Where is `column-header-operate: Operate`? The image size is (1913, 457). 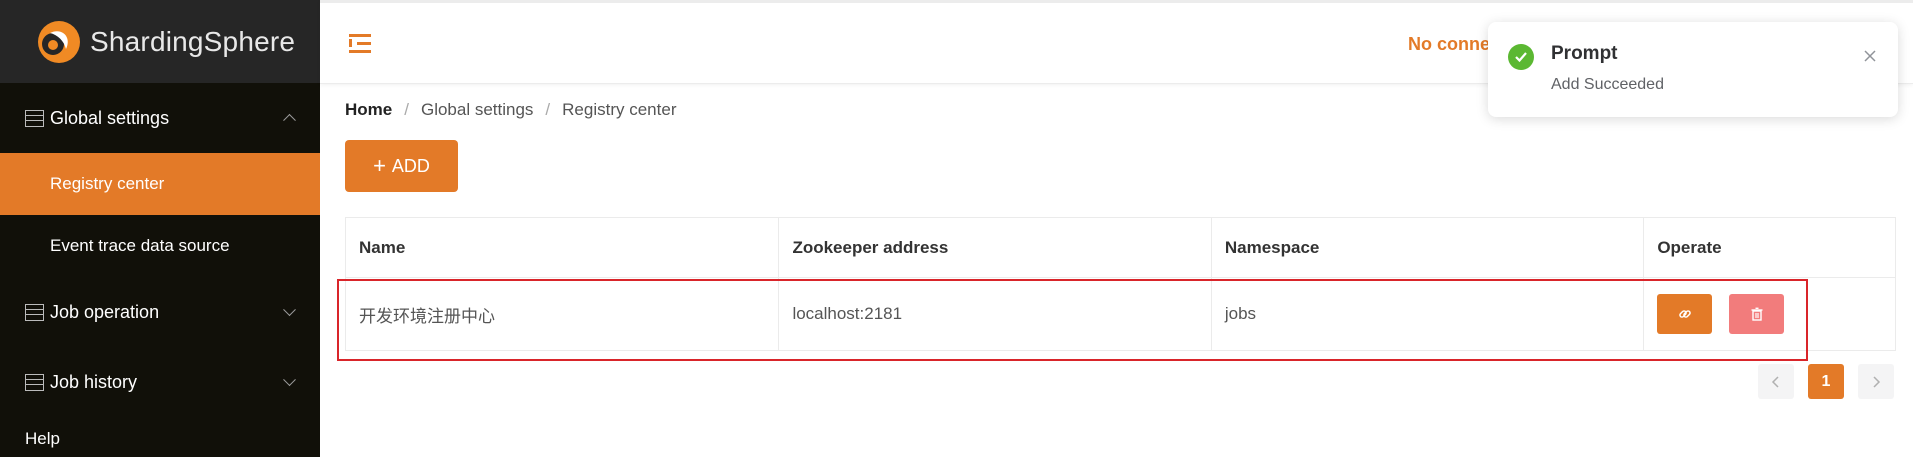 column-header-operate: Operate is located at coordinates (1689, 247).